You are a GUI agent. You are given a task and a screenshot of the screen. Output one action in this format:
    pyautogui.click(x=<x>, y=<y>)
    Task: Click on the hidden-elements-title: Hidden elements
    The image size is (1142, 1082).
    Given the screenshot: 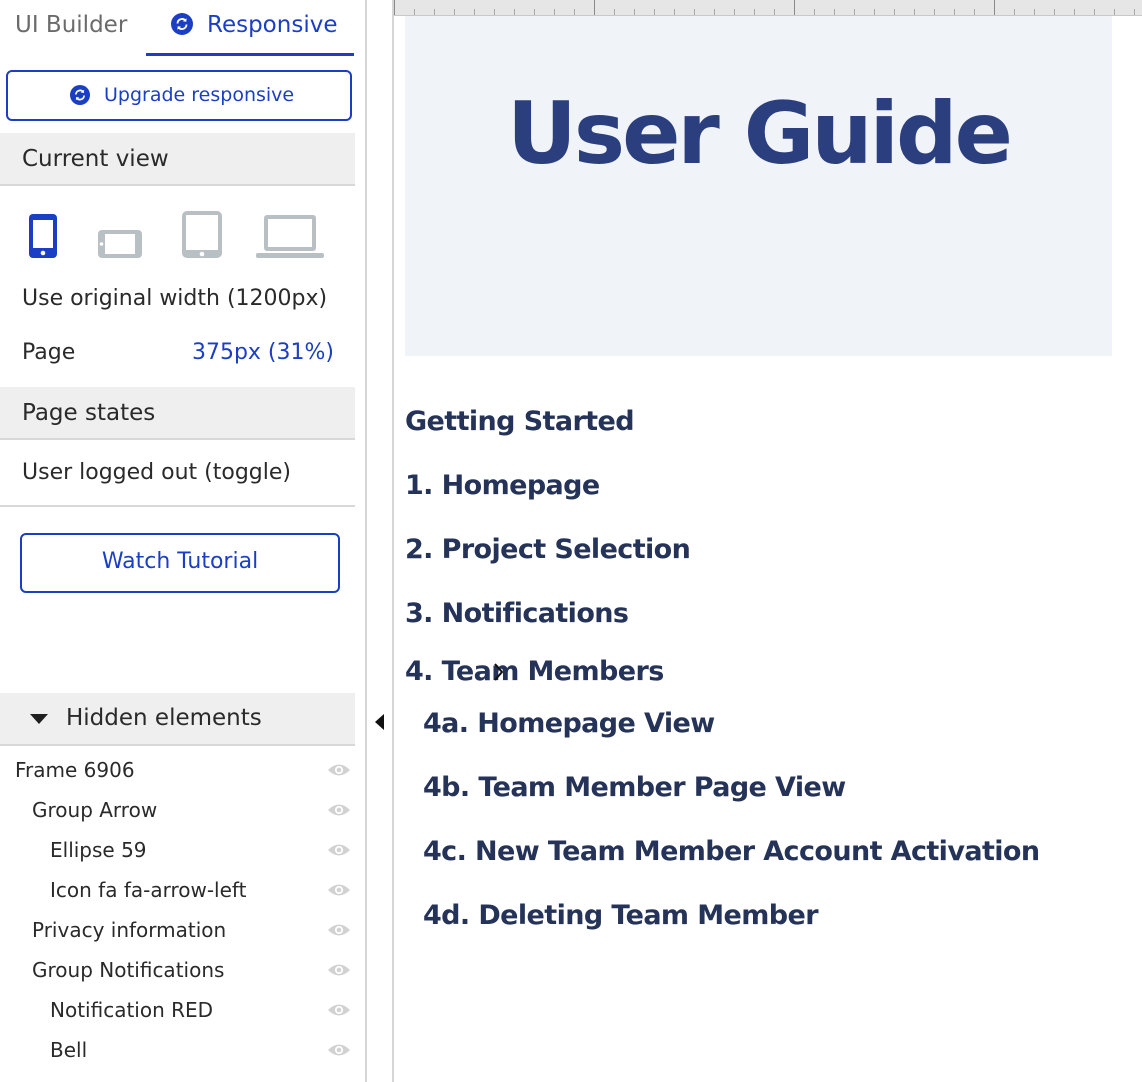 What is the action you would take?
    pyautogui.click(x=164, y=718)
    